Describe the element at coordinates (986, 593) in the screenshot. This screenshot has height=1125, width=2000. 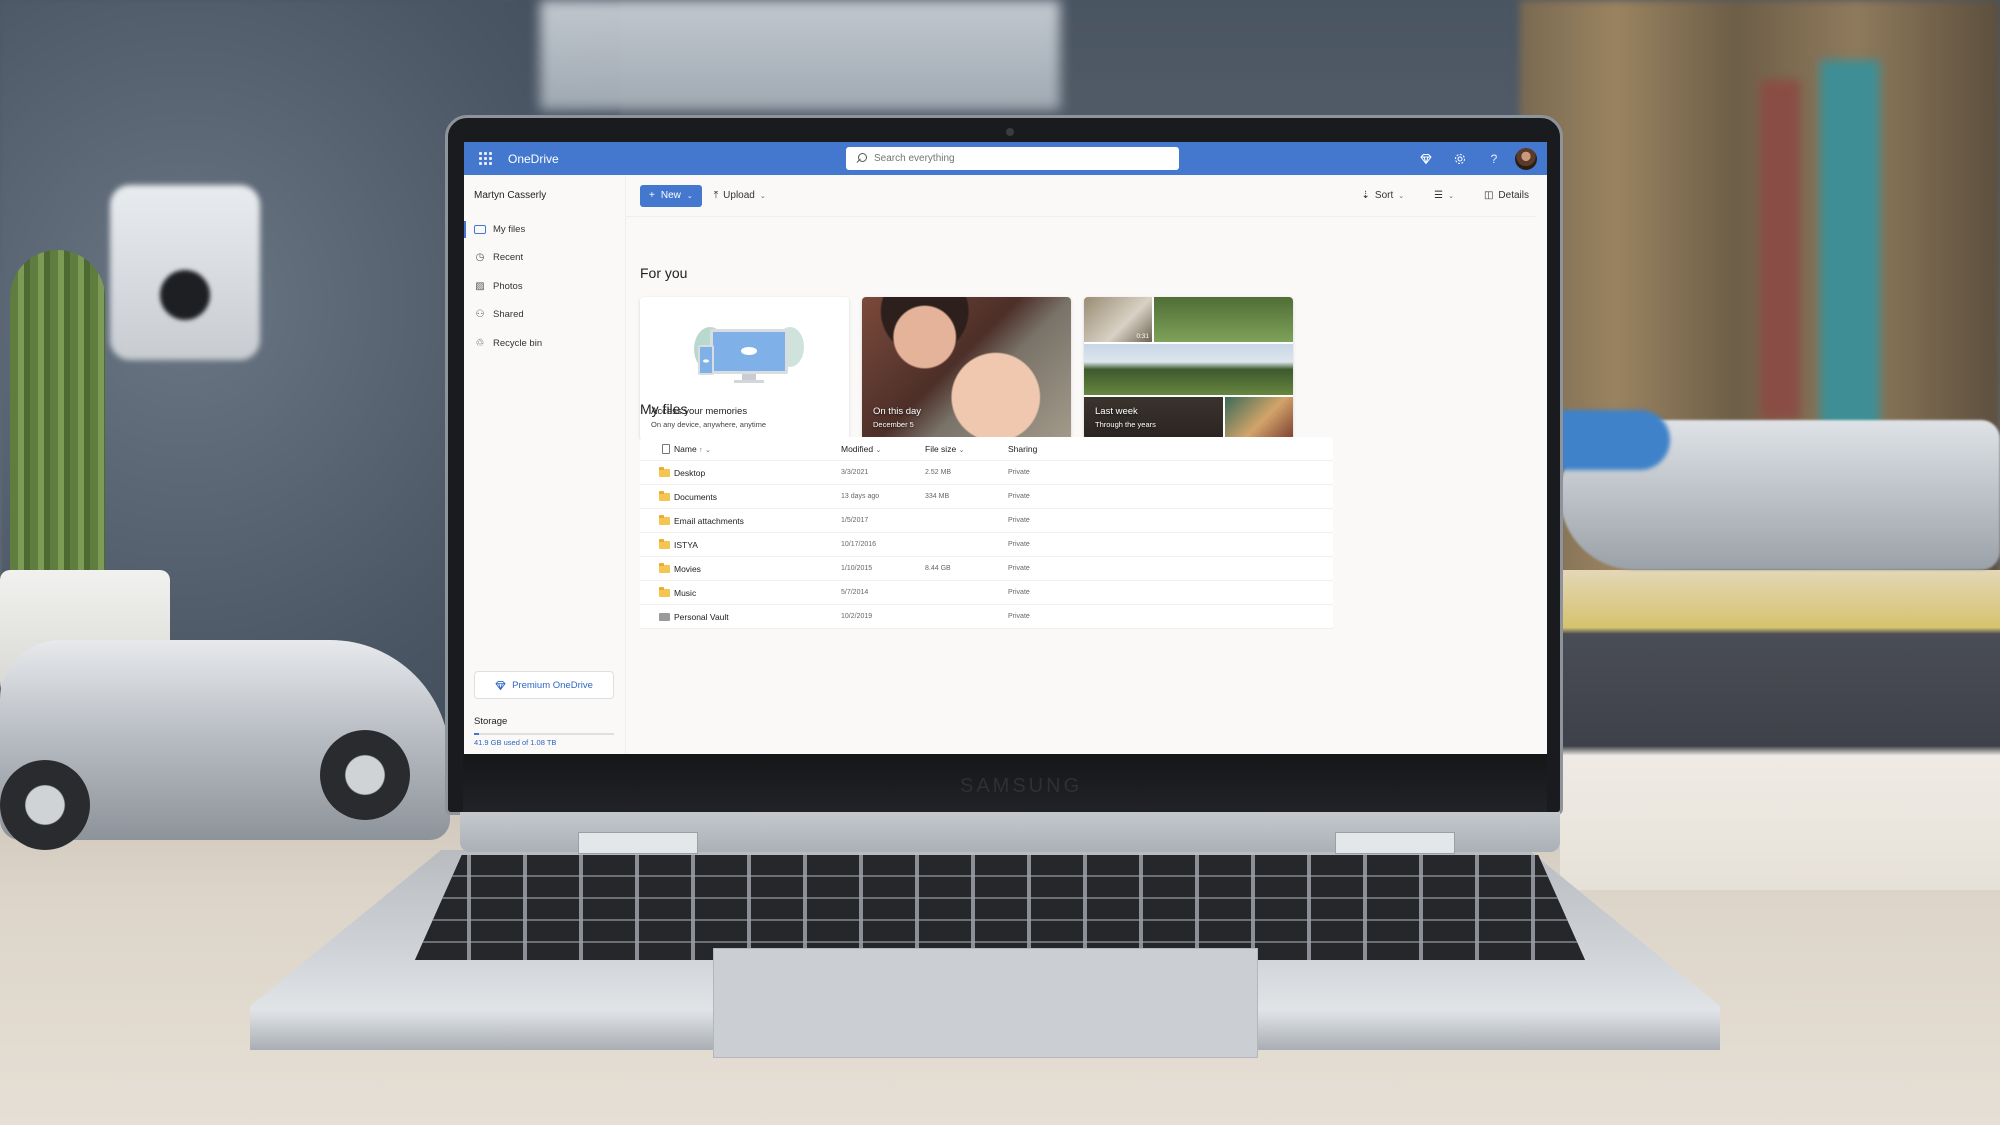
I see `table-row: Music 5/7/2014 Private` at that location.